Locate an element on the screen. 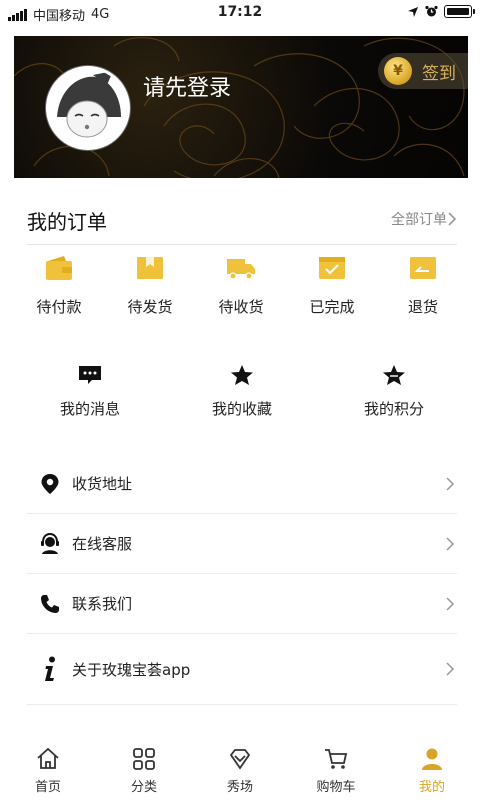 This screenshot has width=480, height=800. location-arrow-icon is located at coordinates (413, 11).